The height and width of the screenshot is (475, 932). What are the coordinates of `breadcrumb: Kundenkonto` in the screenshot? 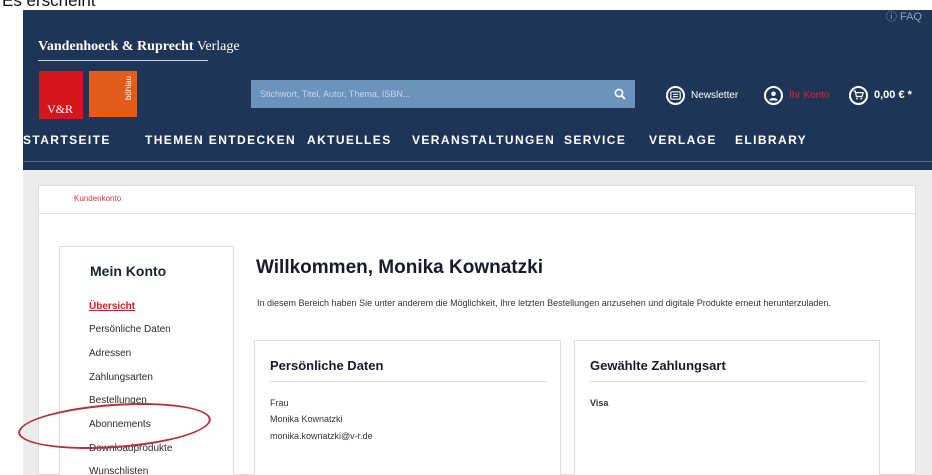 It's located at (97, 198).